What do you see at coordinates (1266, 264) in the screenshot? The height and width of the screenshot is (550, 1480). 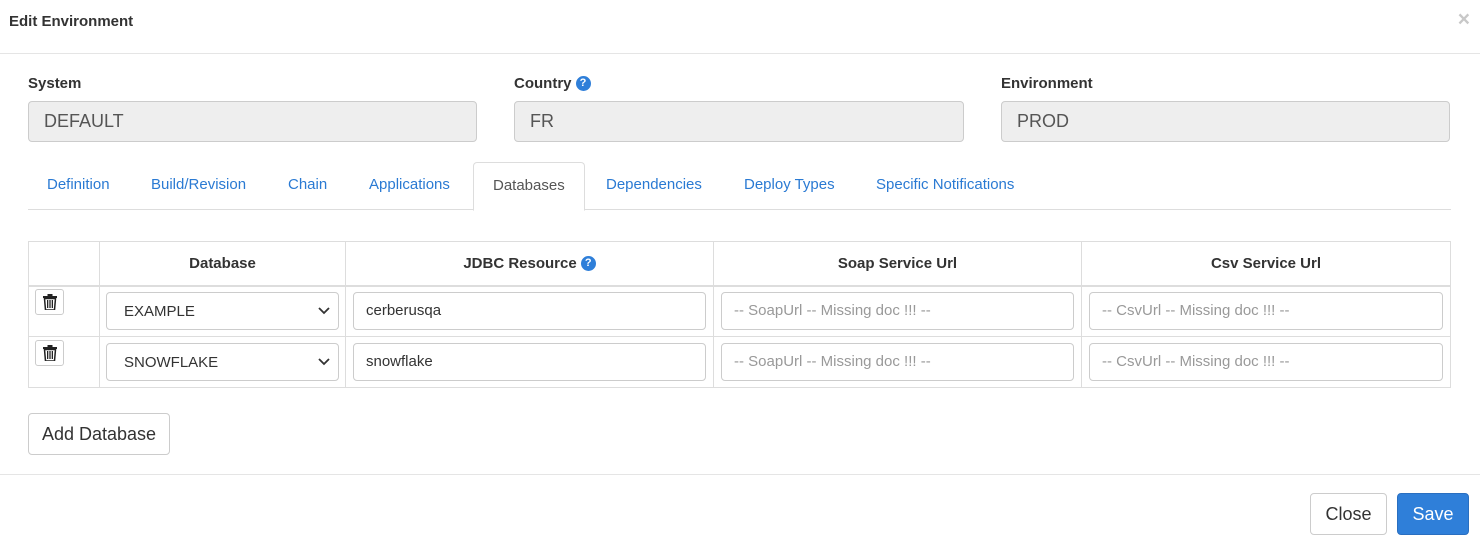 I see `csv-header: Csv Service Url` at bounding box center [1266, 264].